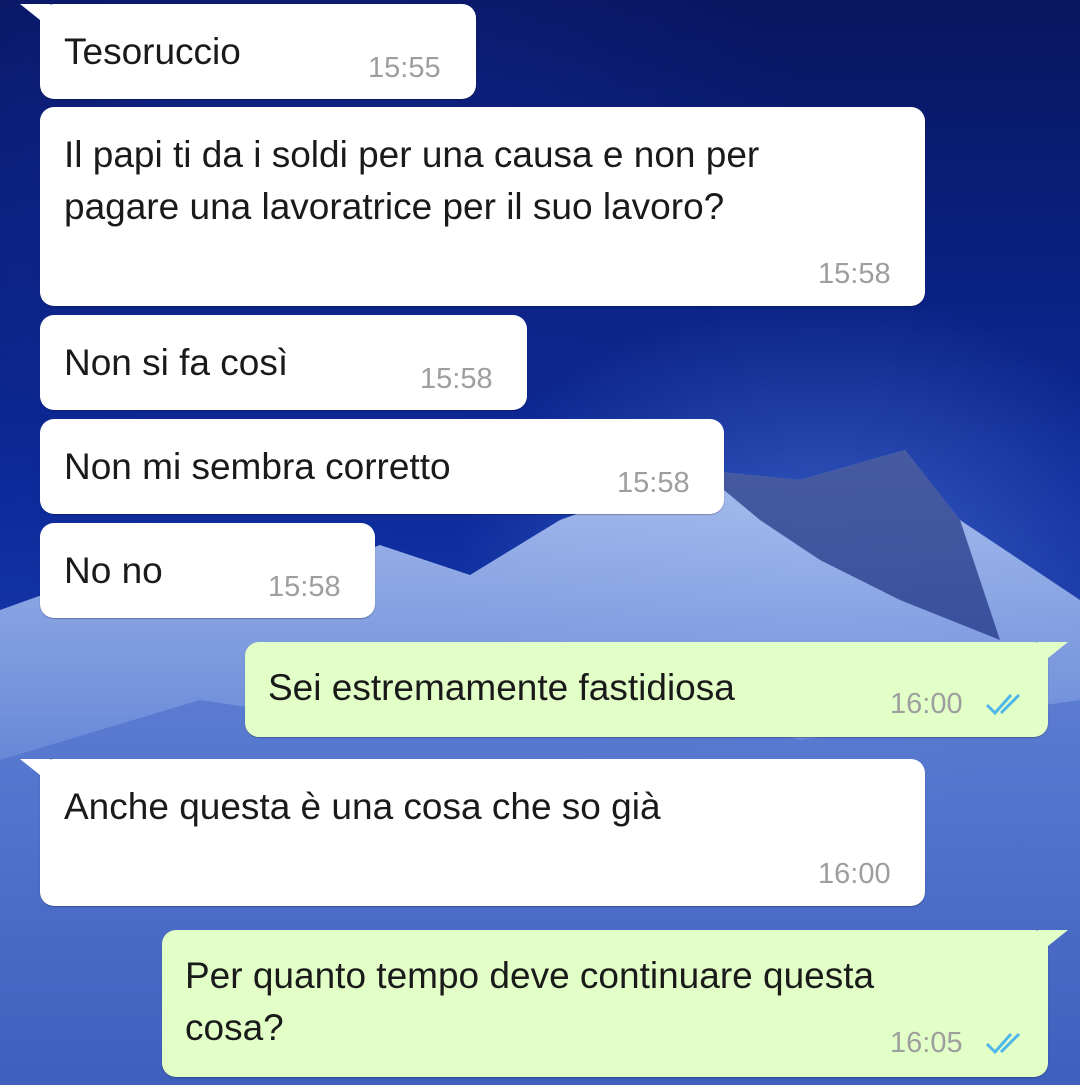 This screenshot has height=1085, width=1080. Describe the element at coordinates (482, 832) in the screenshot. I see `incoming-message: Anche questa è una cosa che so già 16:00` at that location.